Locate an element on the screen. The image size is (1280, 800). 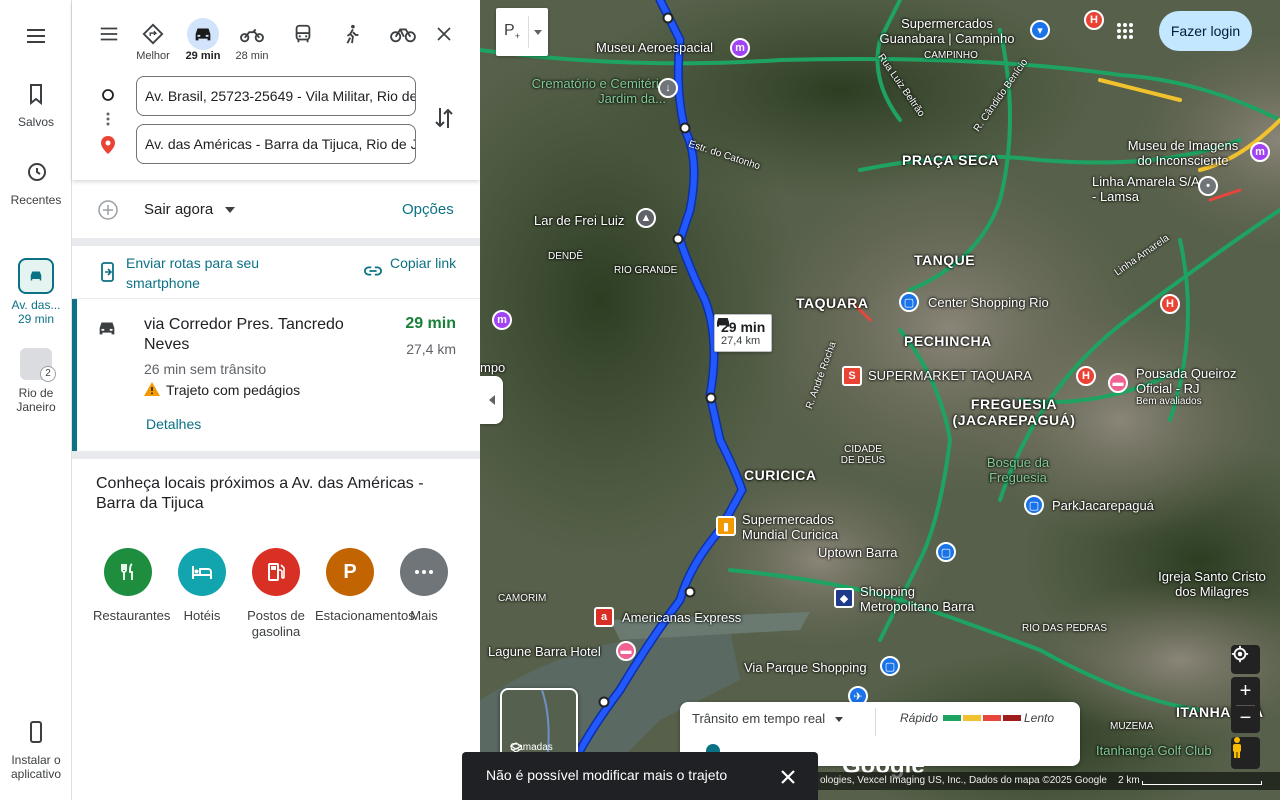
crosshair-icon is located at coordinates (1240, 654).